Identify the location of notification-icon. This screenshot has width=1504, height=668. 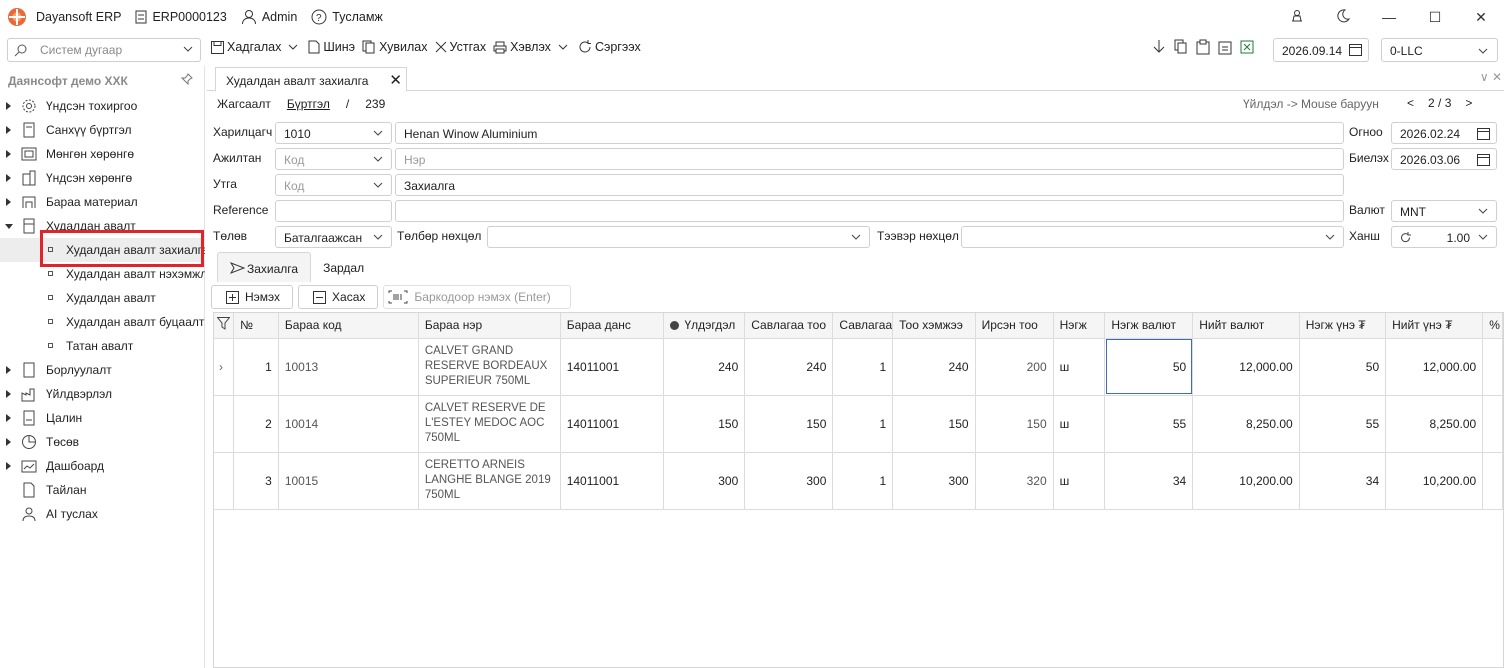
(1297, 17).